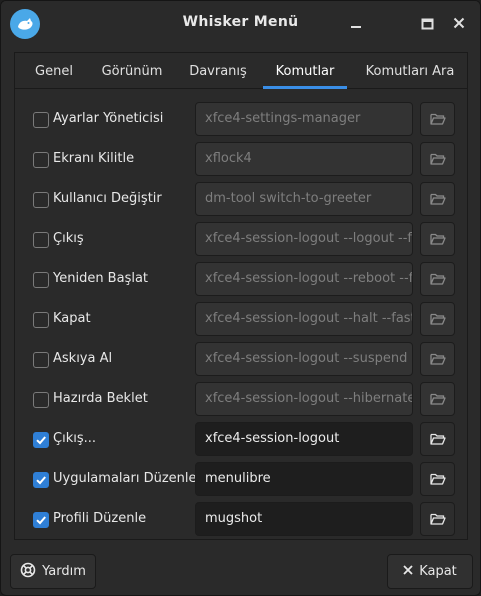 This screenshot has height=596, width=481. What do you see at coordinates (72, 318) in the screenshot?
I see `command-label: Kapat` at bounding box center [72, 318].